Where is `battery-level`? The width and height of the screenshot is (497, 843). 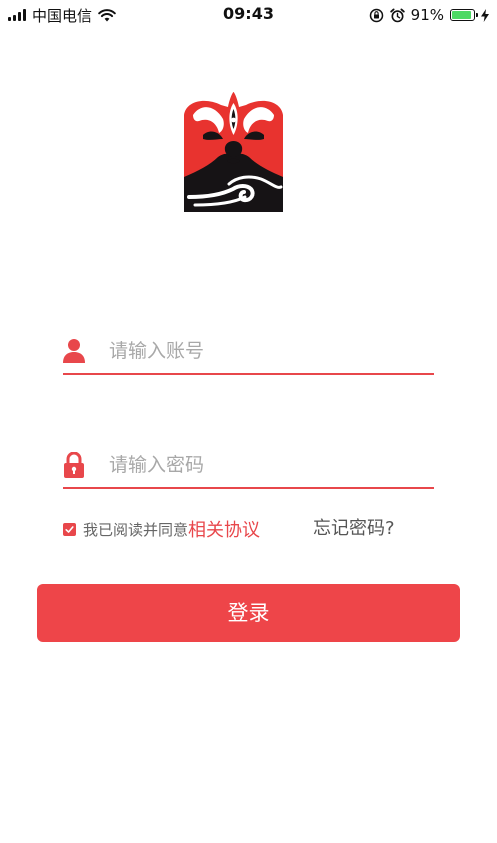 battery-level is located at coordinates (462, 15).